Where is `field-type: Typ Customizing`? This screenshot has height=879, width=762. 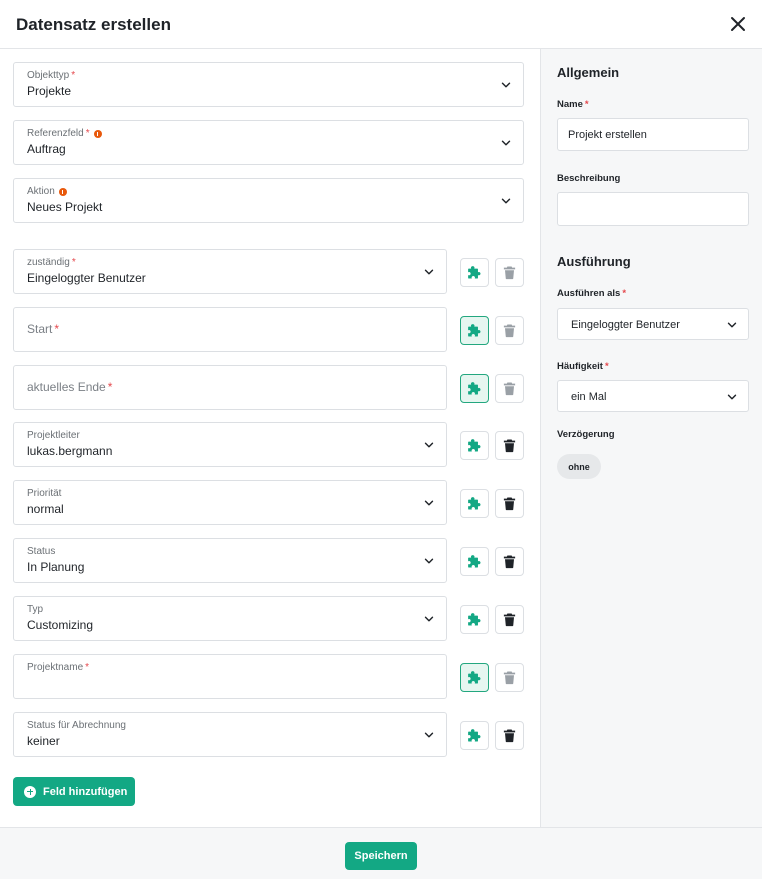
field-type: Typ Customizing is located at coordinates (230, 618).